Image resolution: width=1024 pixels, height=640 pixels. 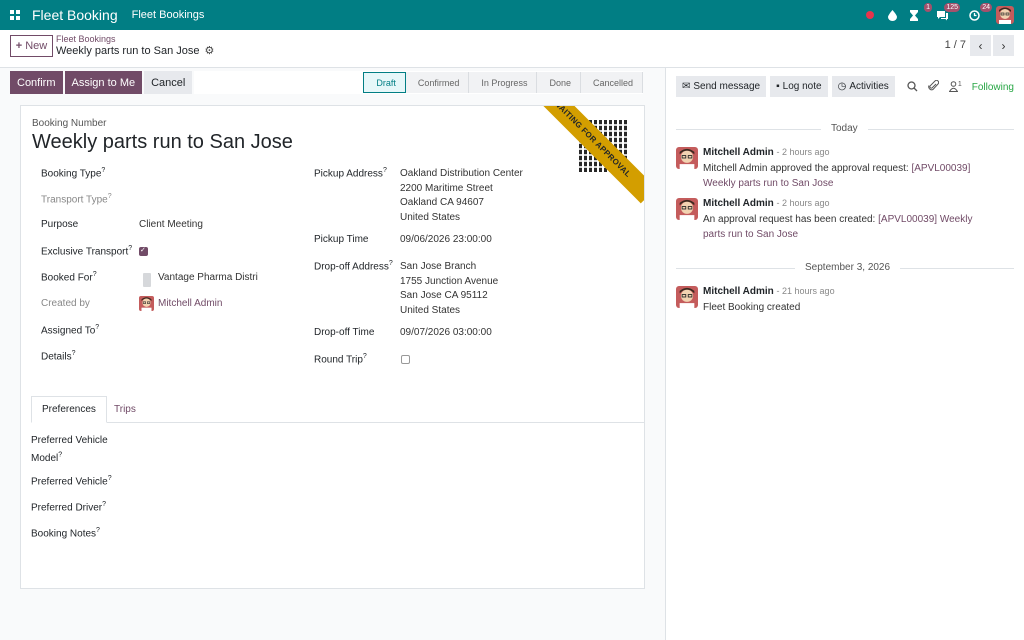 What do you see at coordinates (208, 277) in the screenshot?
I see `booked-for-field: Vantage Pharma Distrib` at bounding box center [208, 277].